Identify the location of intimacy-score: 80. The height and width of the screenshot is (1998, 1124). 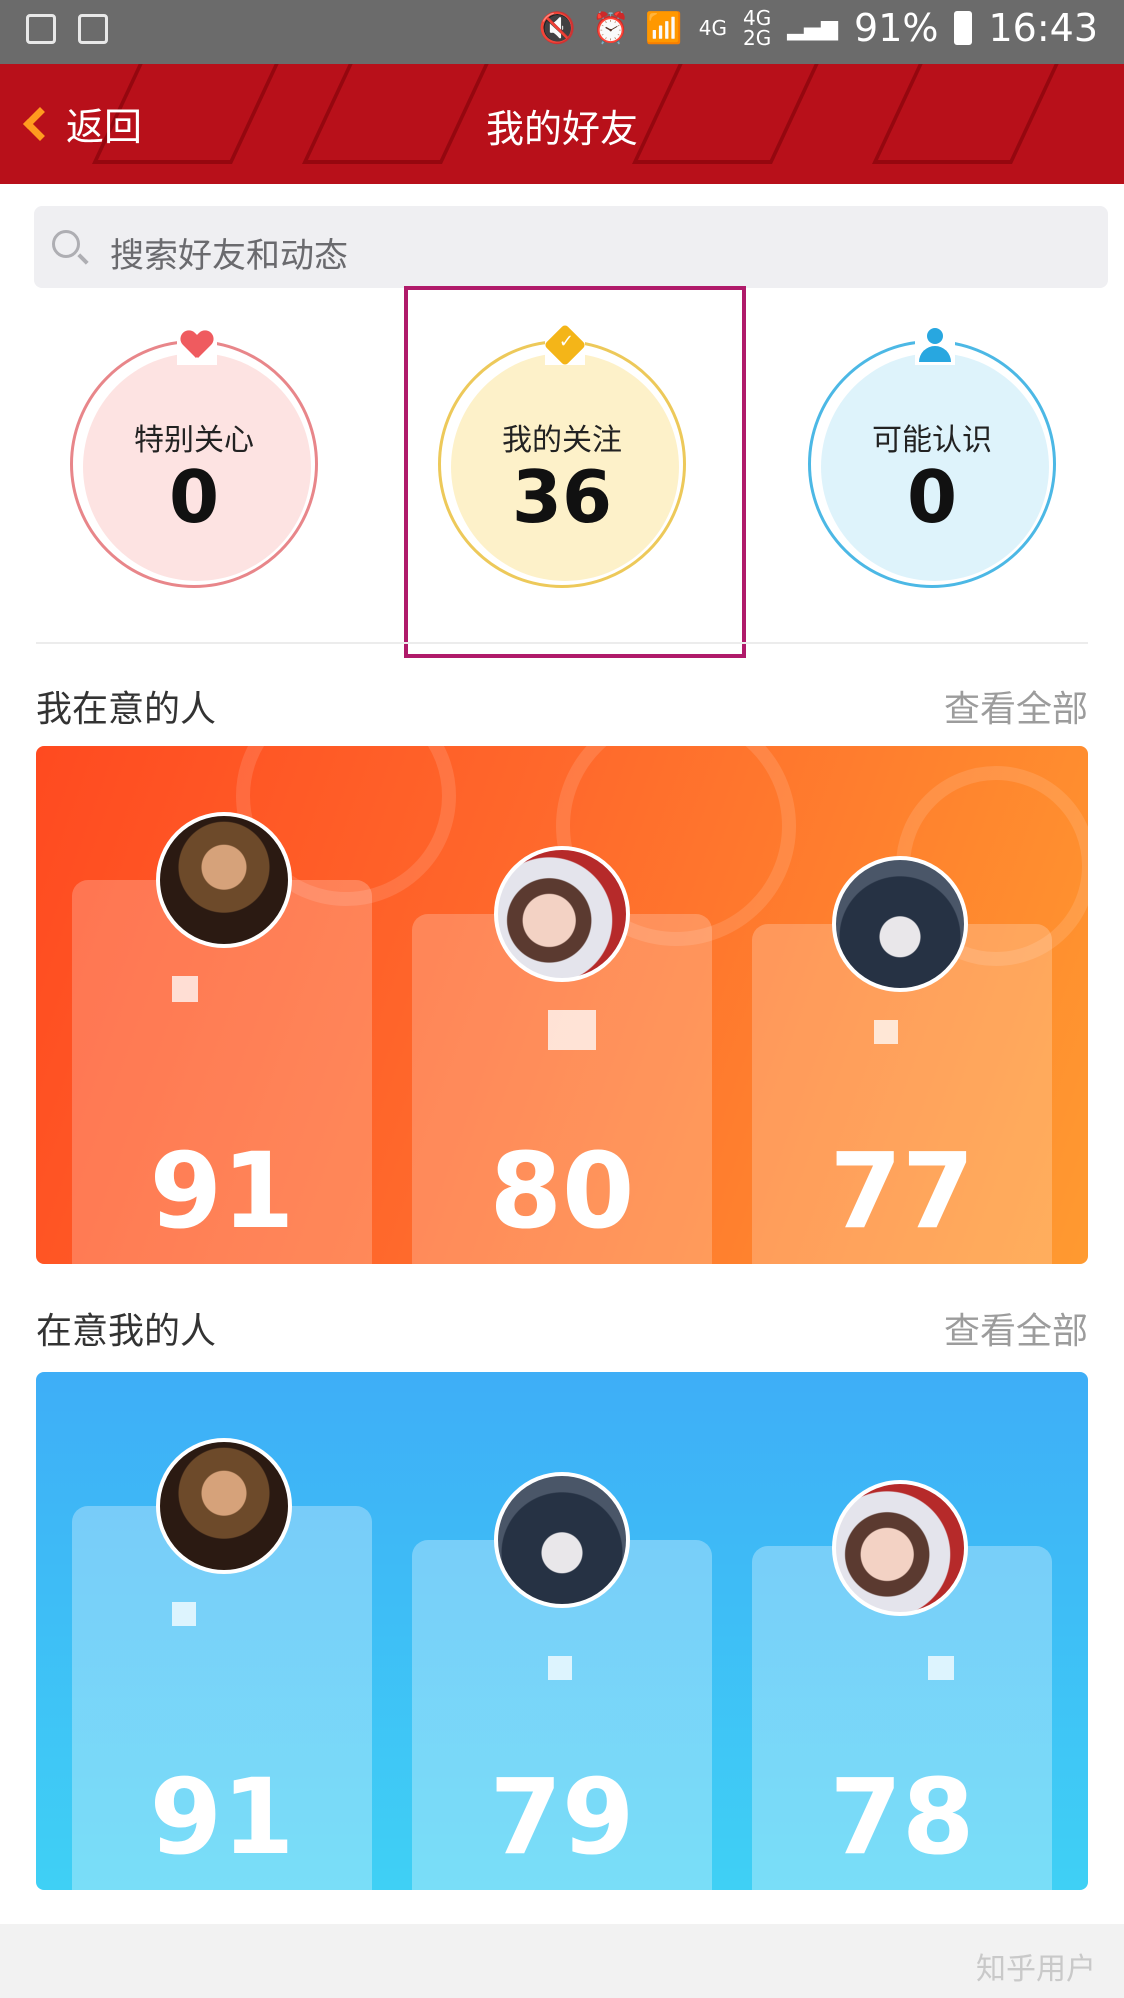
(562, 1191).